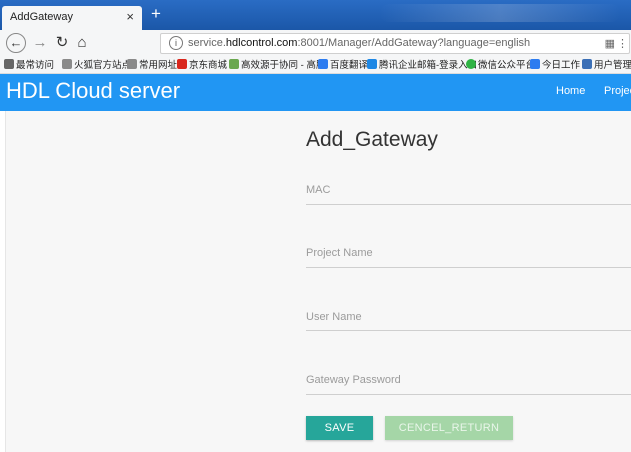  What do you see at coordinates (612, 65) in the screenshot?
I see `bookmark-label: 用户管理平` at bounding box center [612, 65].